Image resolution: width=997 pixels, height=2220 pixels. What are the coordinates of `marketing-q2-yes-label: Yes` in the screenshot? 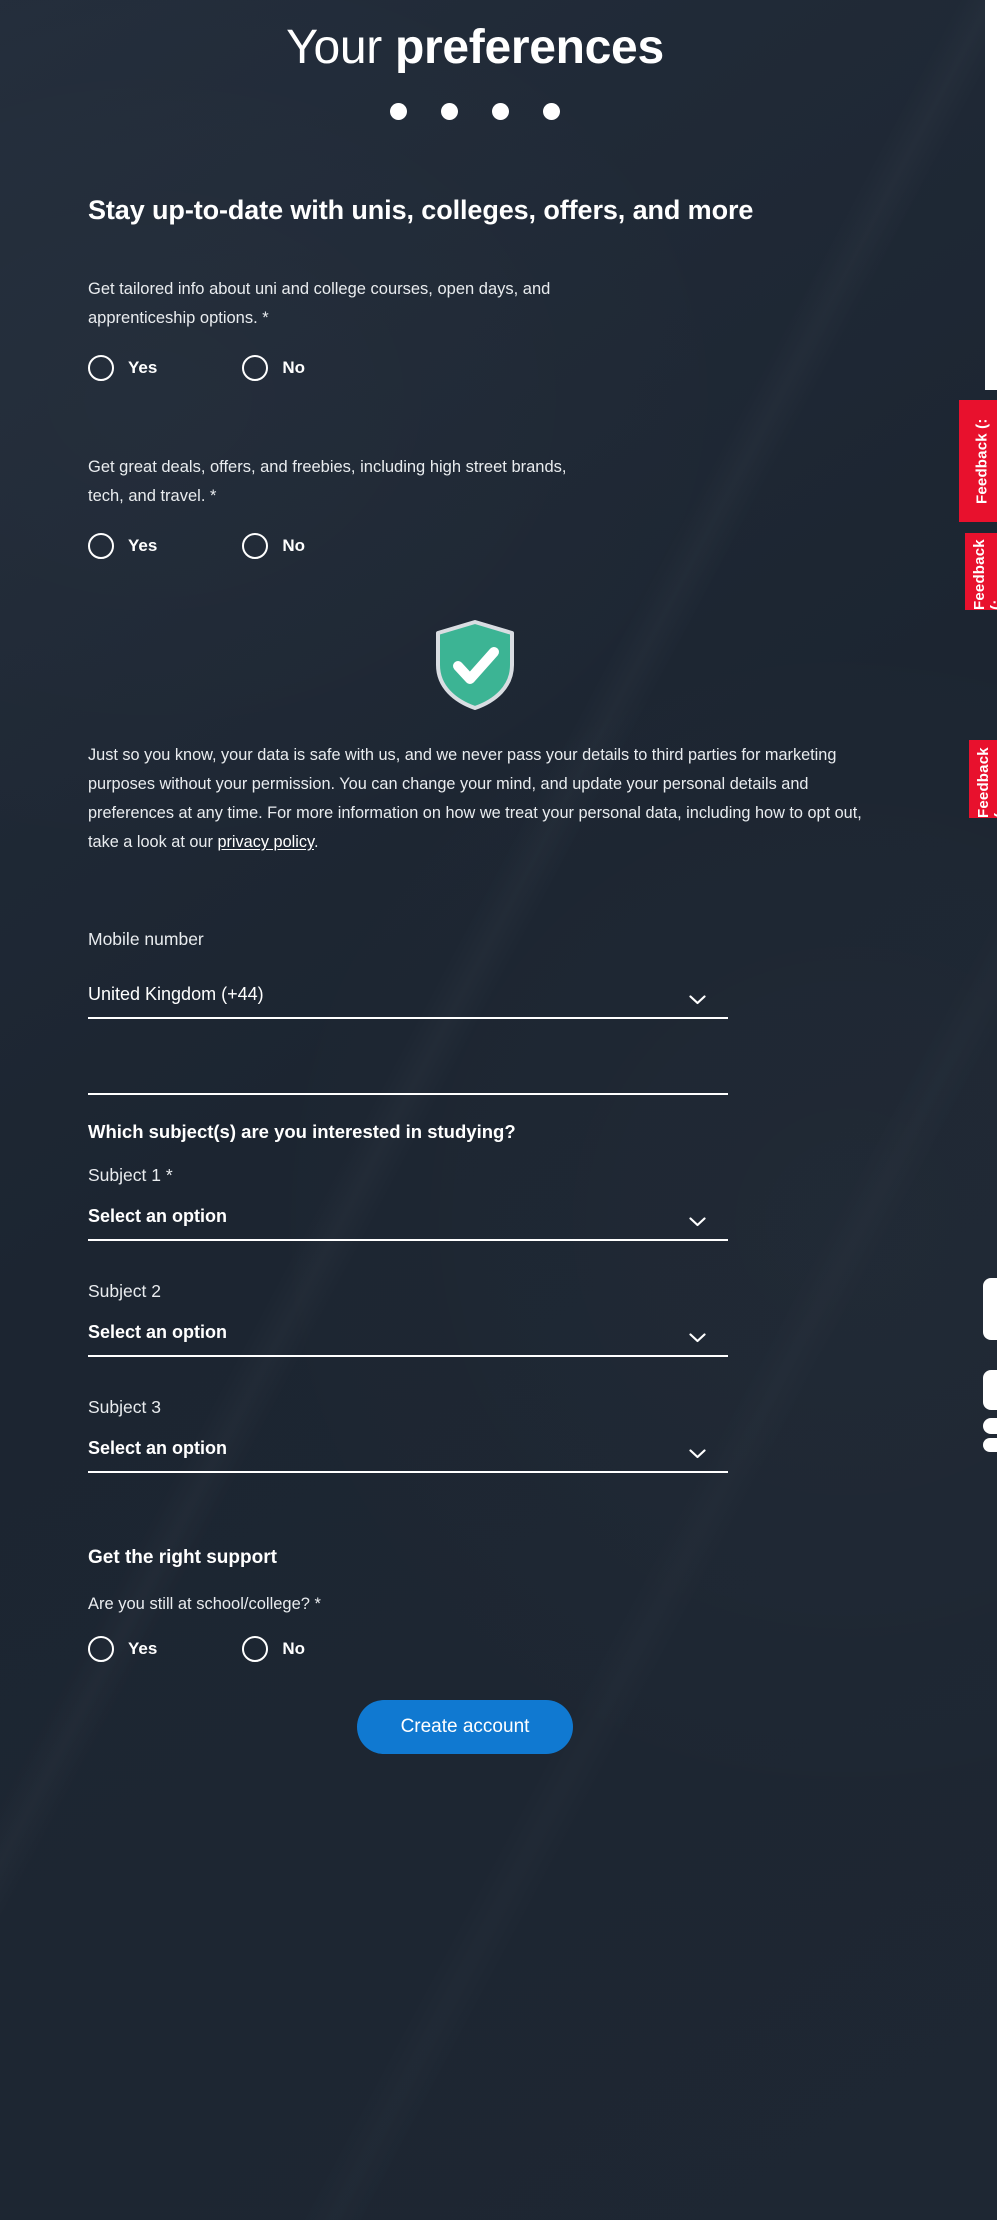 It's located at (143, 545).